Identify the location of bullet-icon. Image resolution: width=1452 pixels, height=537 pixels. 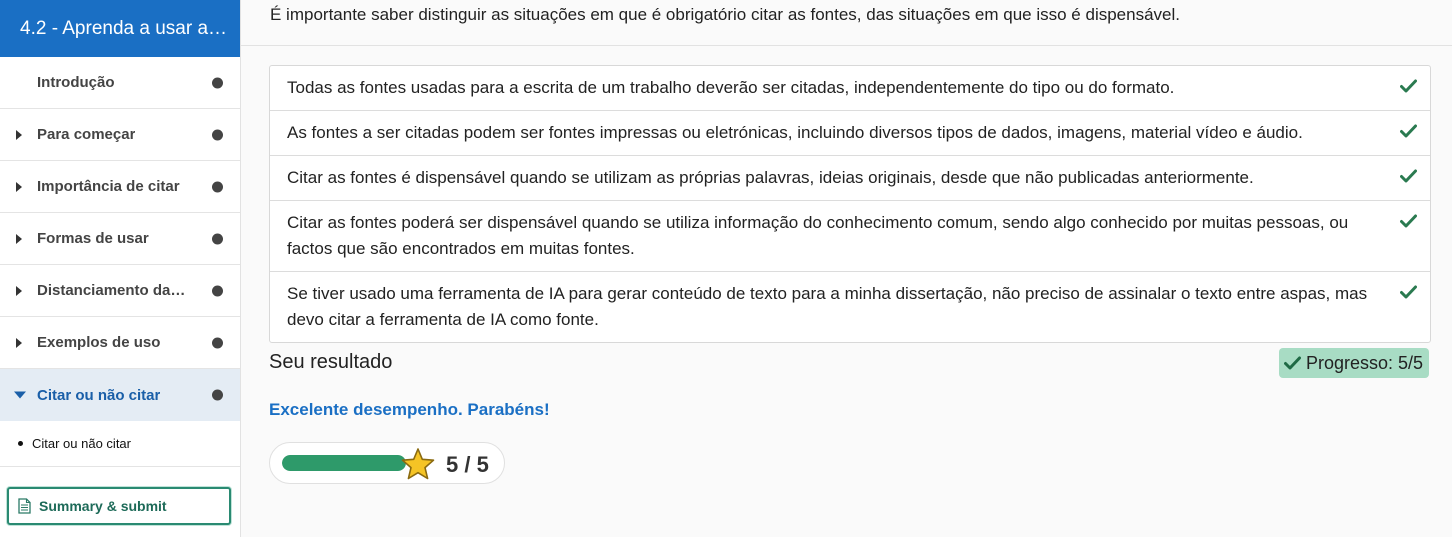
(20, 443).